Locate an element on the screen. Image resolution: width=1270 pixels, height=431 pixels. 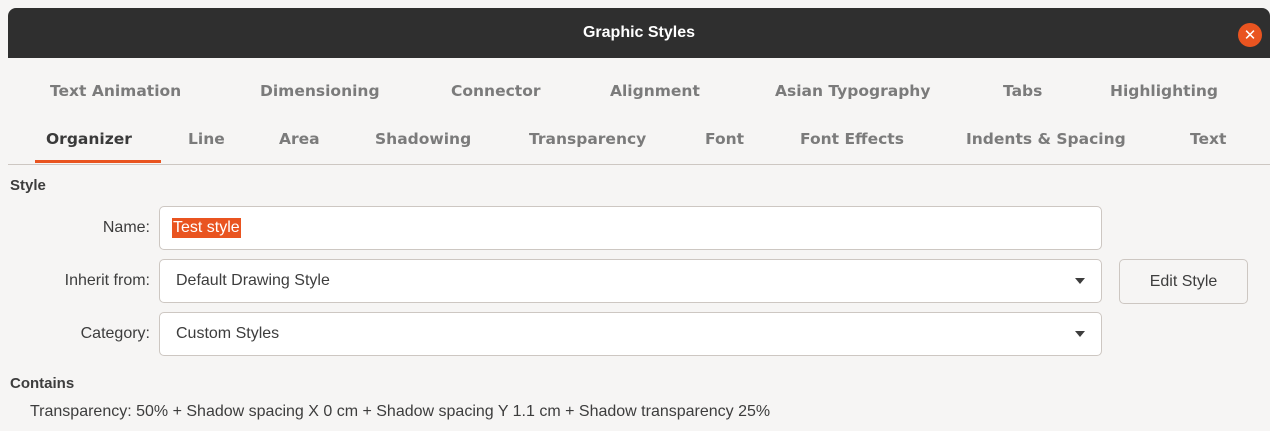
close-icon: ✕ is located at coordinates (1250, 35).